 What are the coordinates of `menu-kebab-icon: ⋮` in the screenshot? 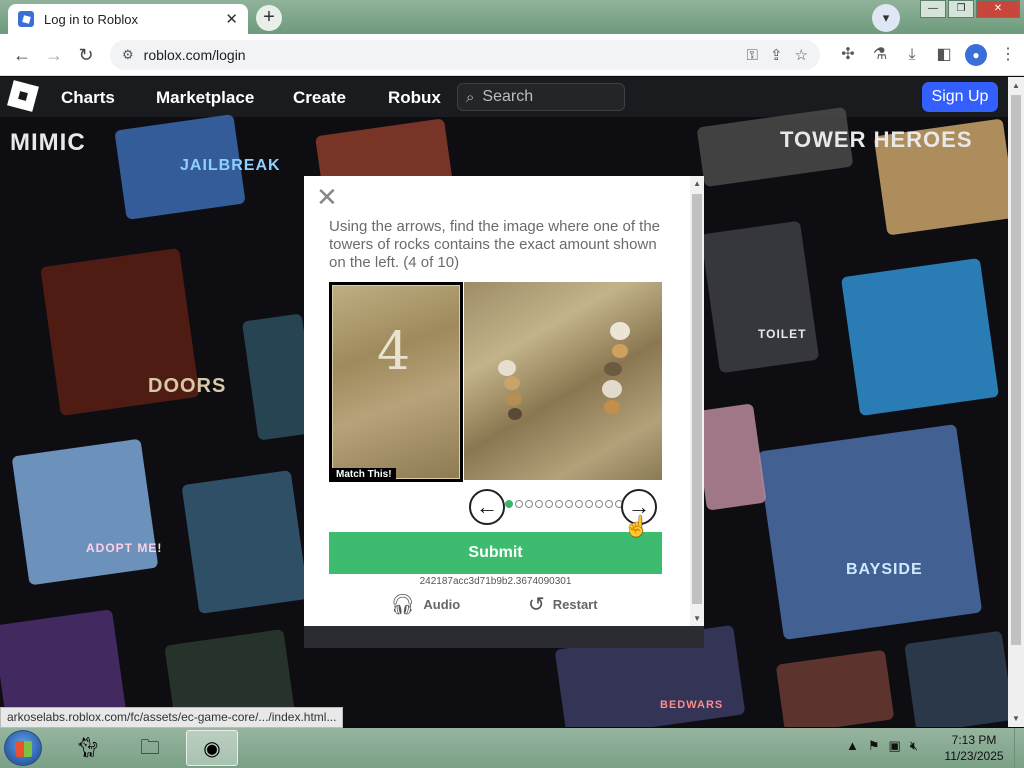 It's located at (1008, 55).